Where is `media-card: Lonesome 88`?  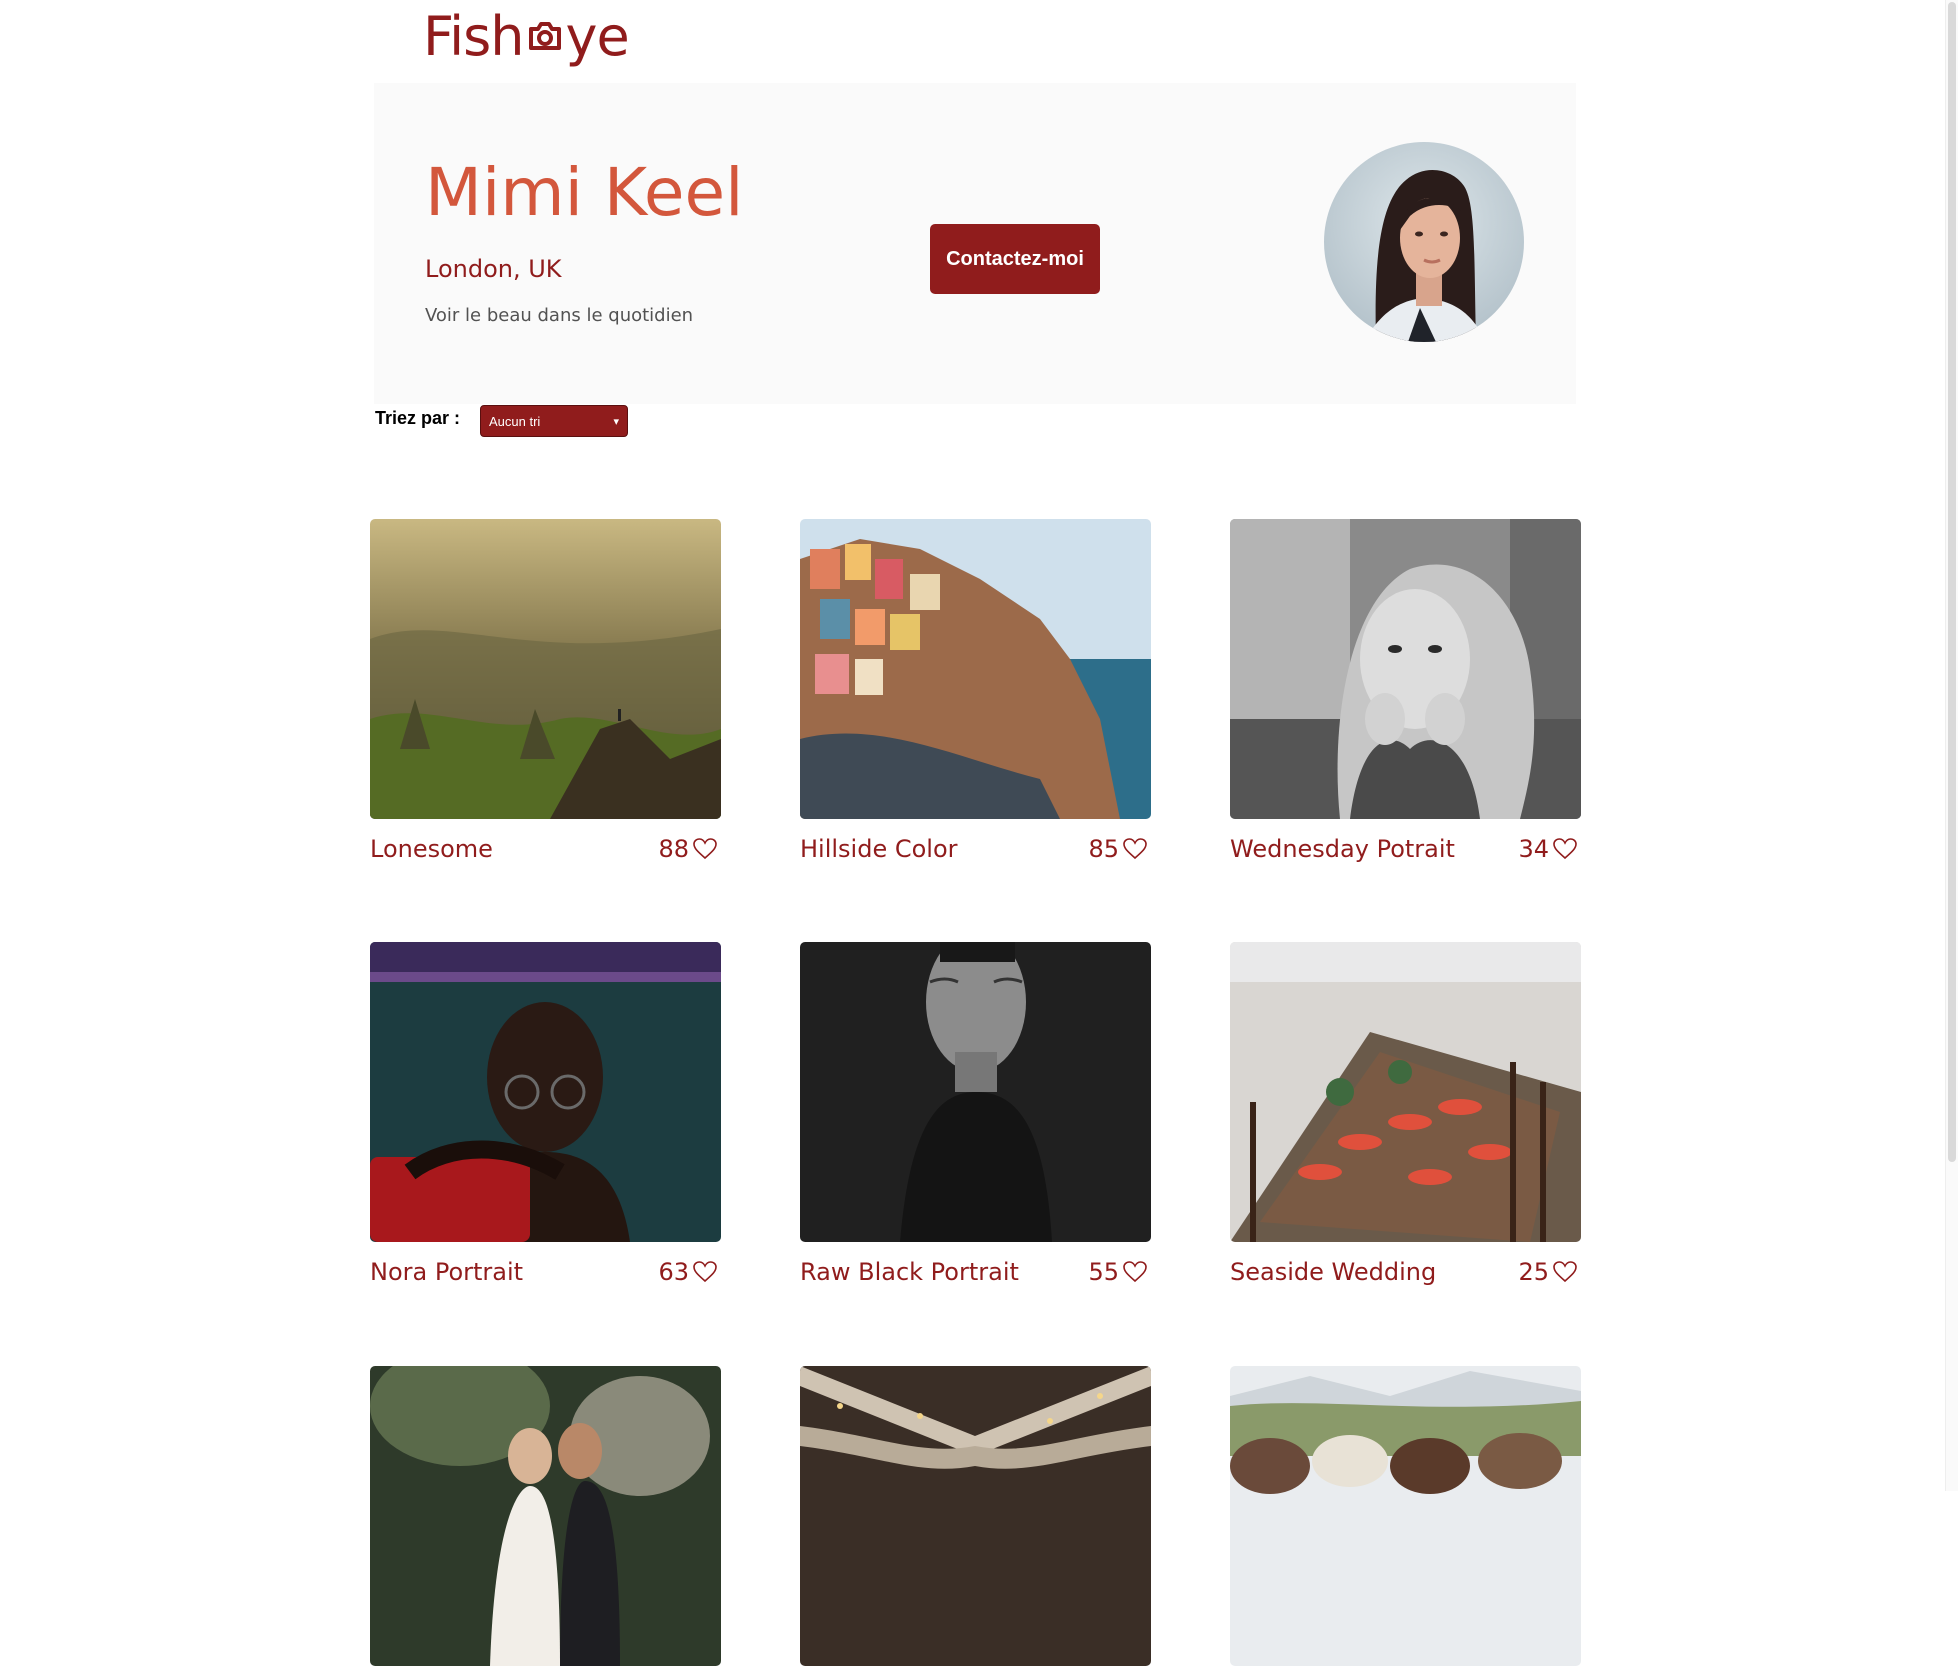 media-card: Lonesome 88 is located at coordinates (545, 691).